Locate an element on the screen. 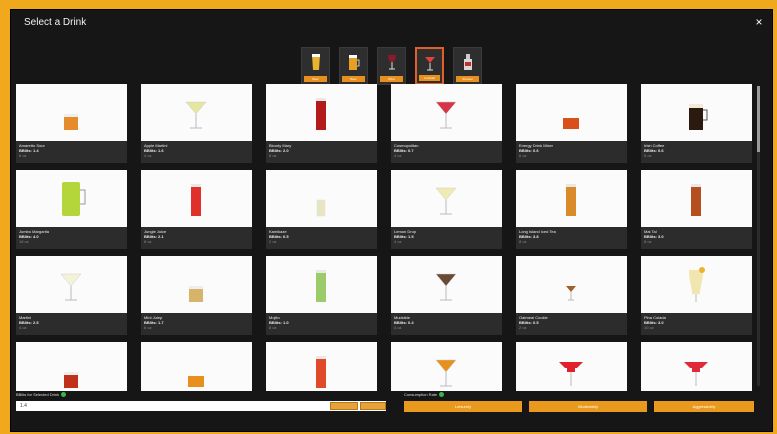  drink-card: Jungle Juice BBlits: 2.1 8 oz is located at coordinates (196, 209).